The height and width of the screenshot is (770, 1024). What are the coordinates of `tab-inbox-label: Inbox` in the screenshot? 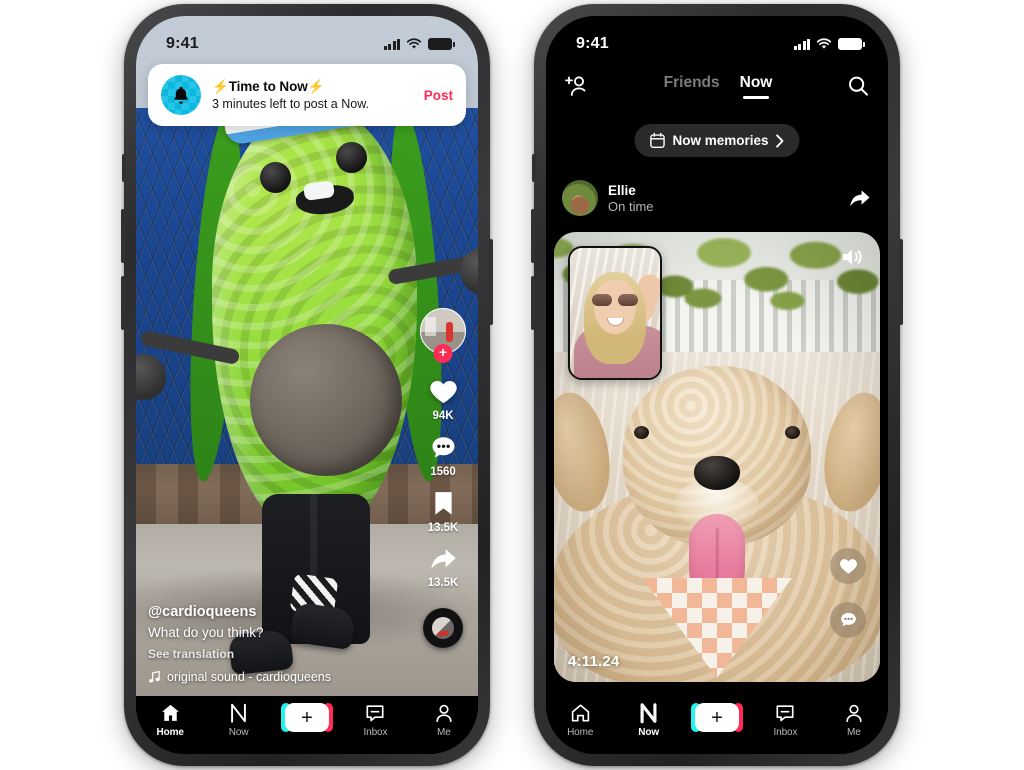 It's located at (785, 732).